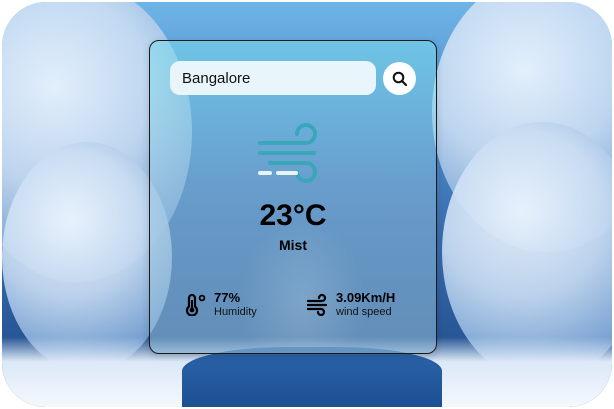  Describe the element at coordinates (293, 215) in the screenshot. I see `temperature: 23°C` at that location.